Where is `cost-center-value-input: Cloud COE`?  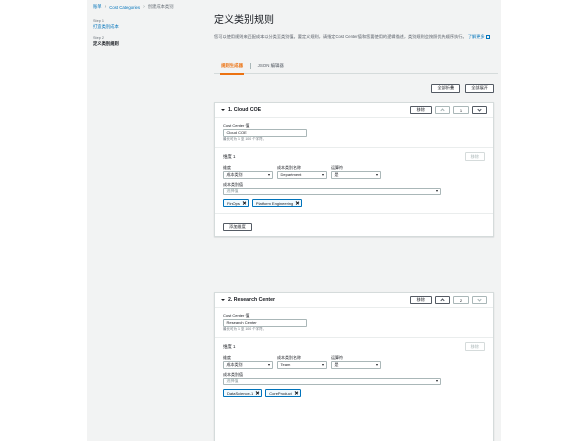 cost-center-value-input: Cloud COE is located at coordinates (265, 133).